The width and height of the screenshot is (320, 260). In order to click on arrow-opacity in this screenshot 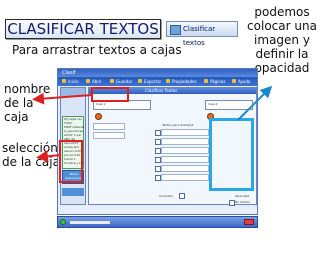, I will do `click(255, 103)`.